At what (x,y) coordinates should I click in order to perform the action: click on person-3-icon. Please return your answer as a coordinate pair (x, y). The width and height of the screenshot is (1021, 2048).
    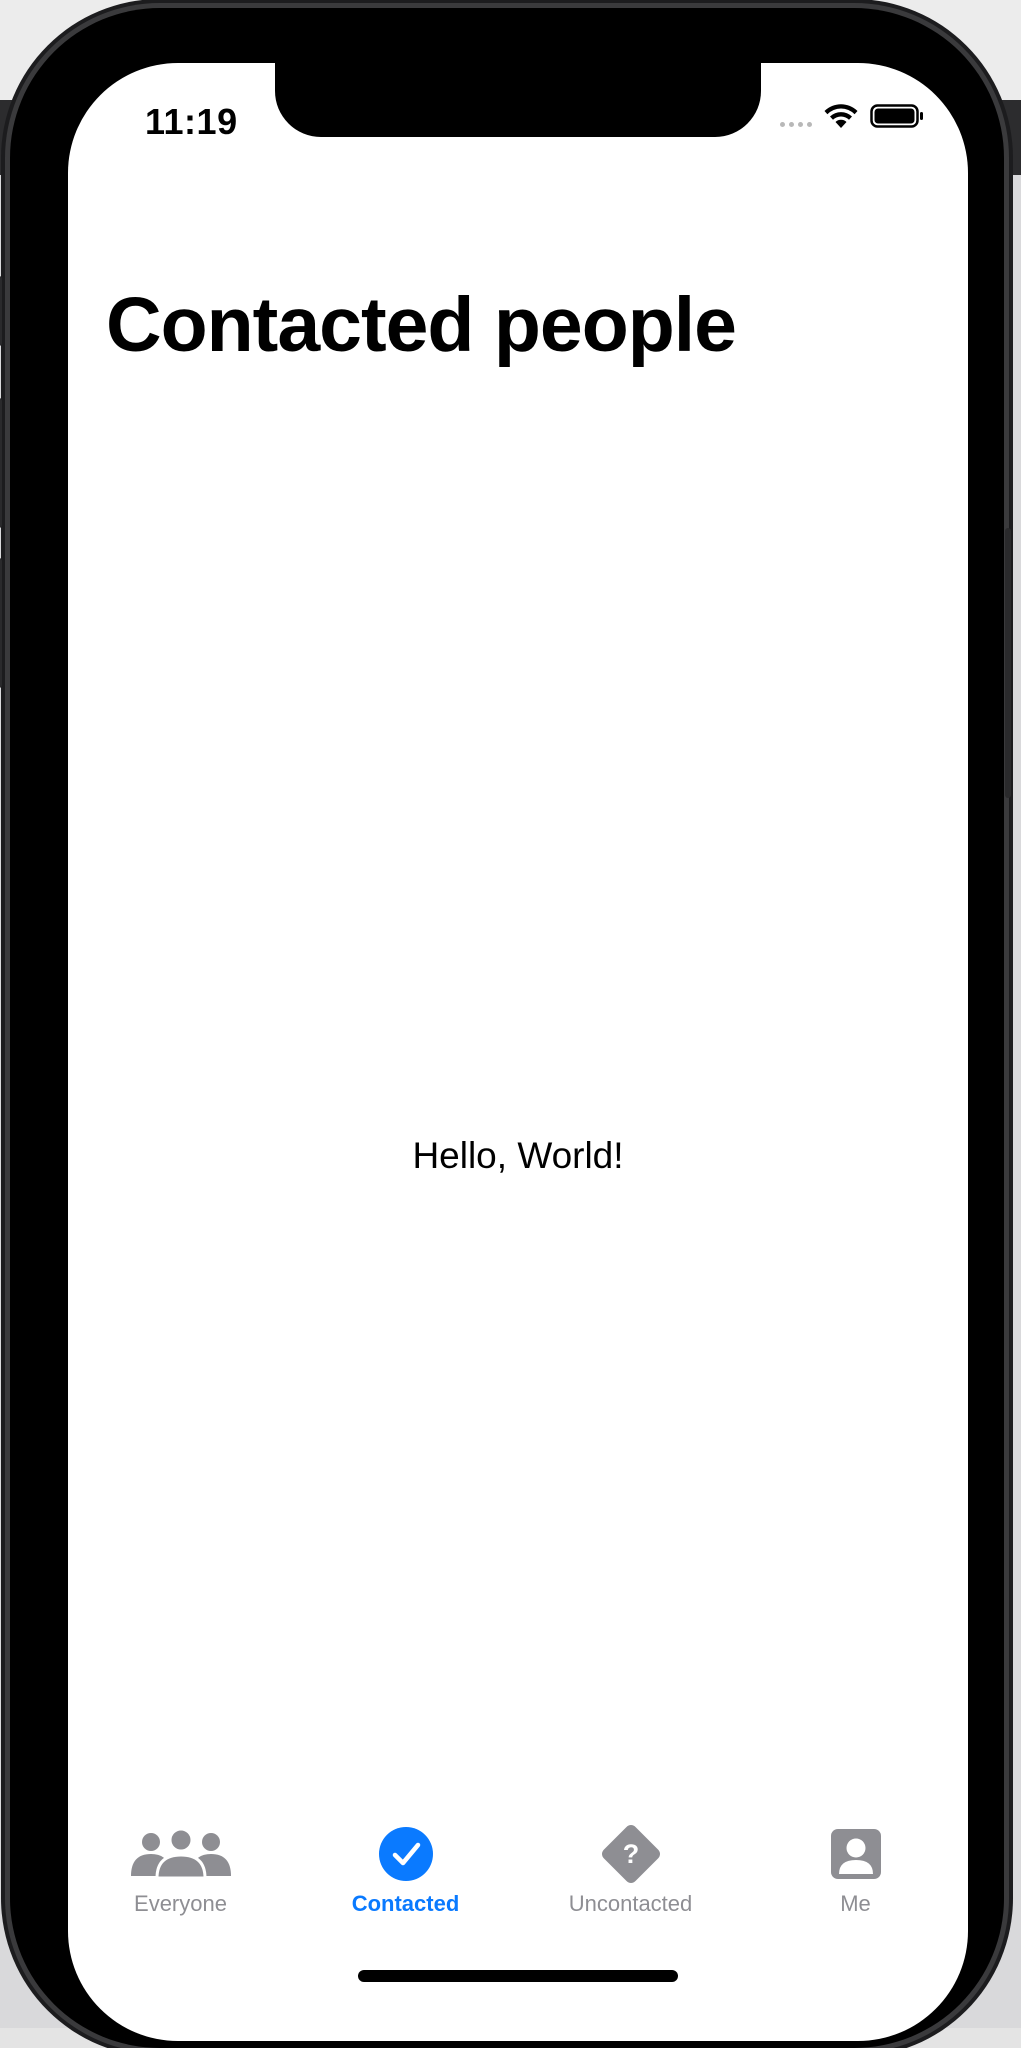
    Looking at the image, I should click on (181, 1854).